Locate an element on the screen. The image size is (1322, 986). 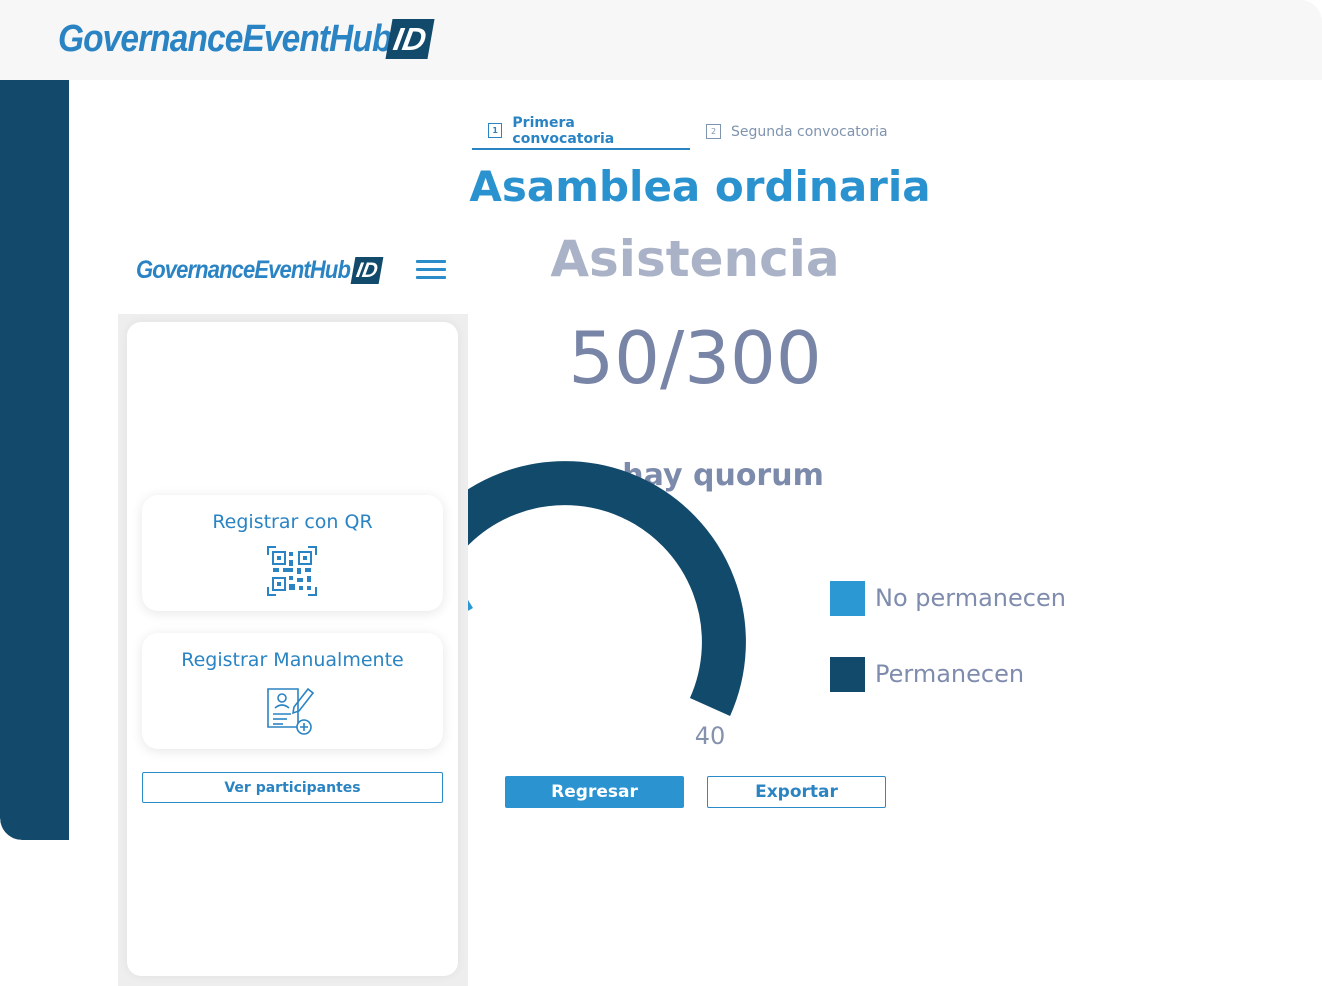
chart-legend: No permanecen Permanecen is located at coordinates (948, 656).